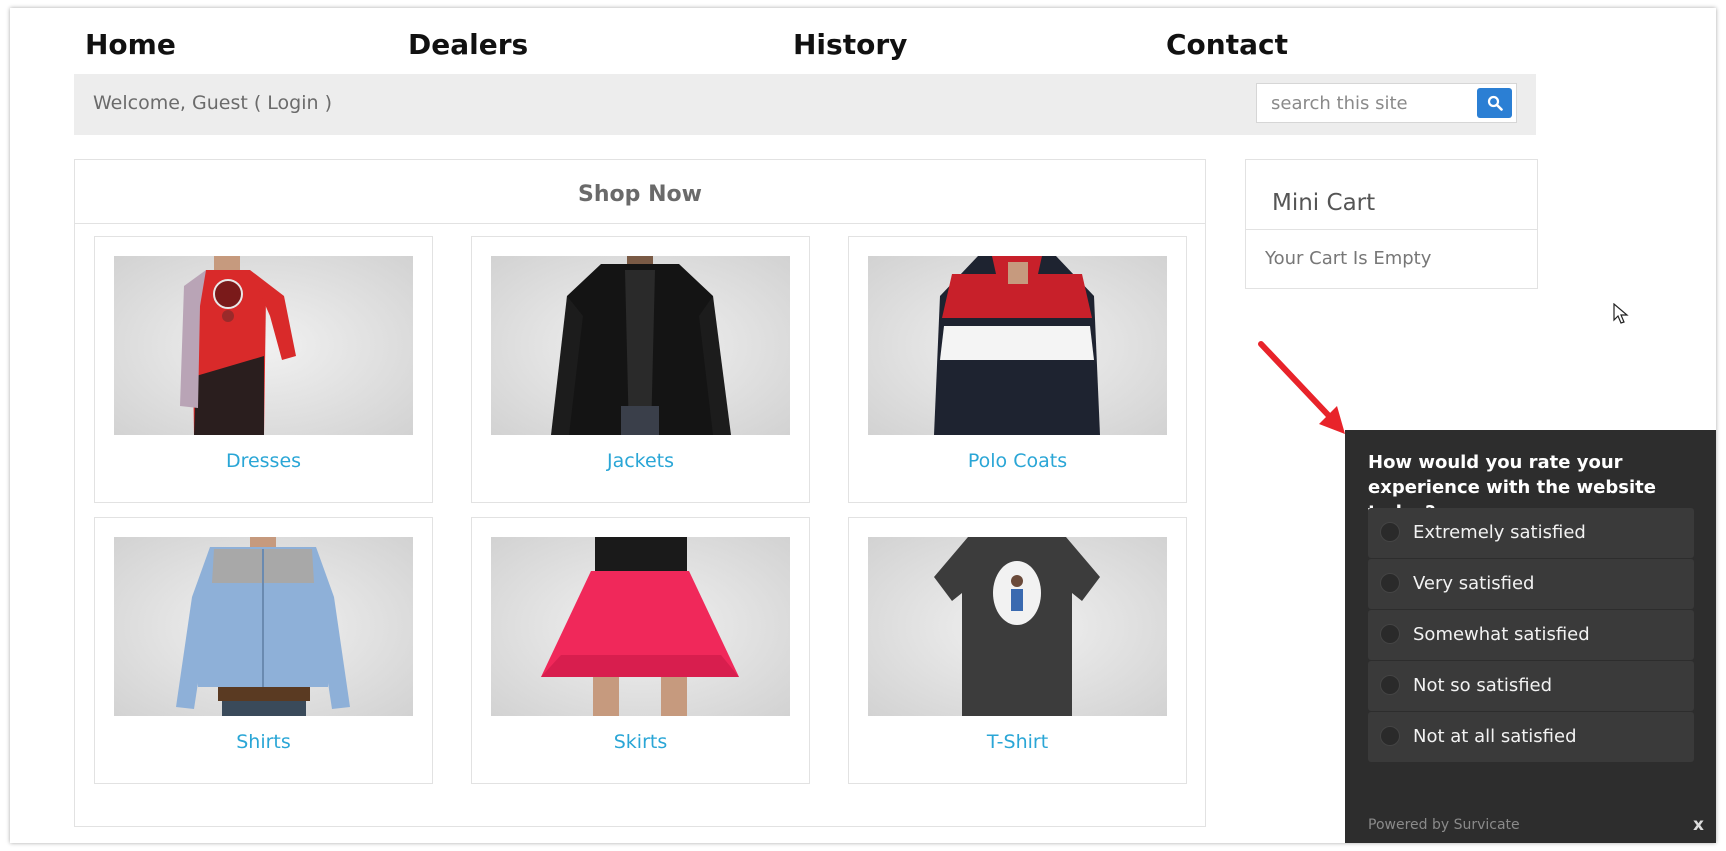 The image size is (1726, 851). I want to click on dresses-image, so click(263, 345).